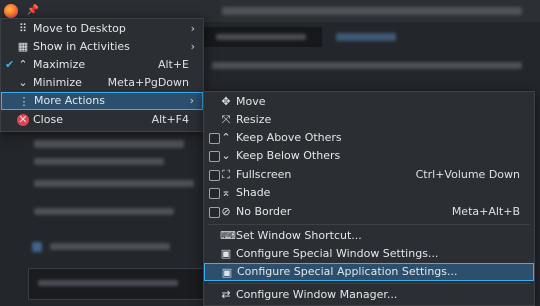 The height and width of the screenshot is (306, 540). Describe the element at coordinates (23, 28) in the screenshot. I see `desktop-icon: ⠿` at that location.